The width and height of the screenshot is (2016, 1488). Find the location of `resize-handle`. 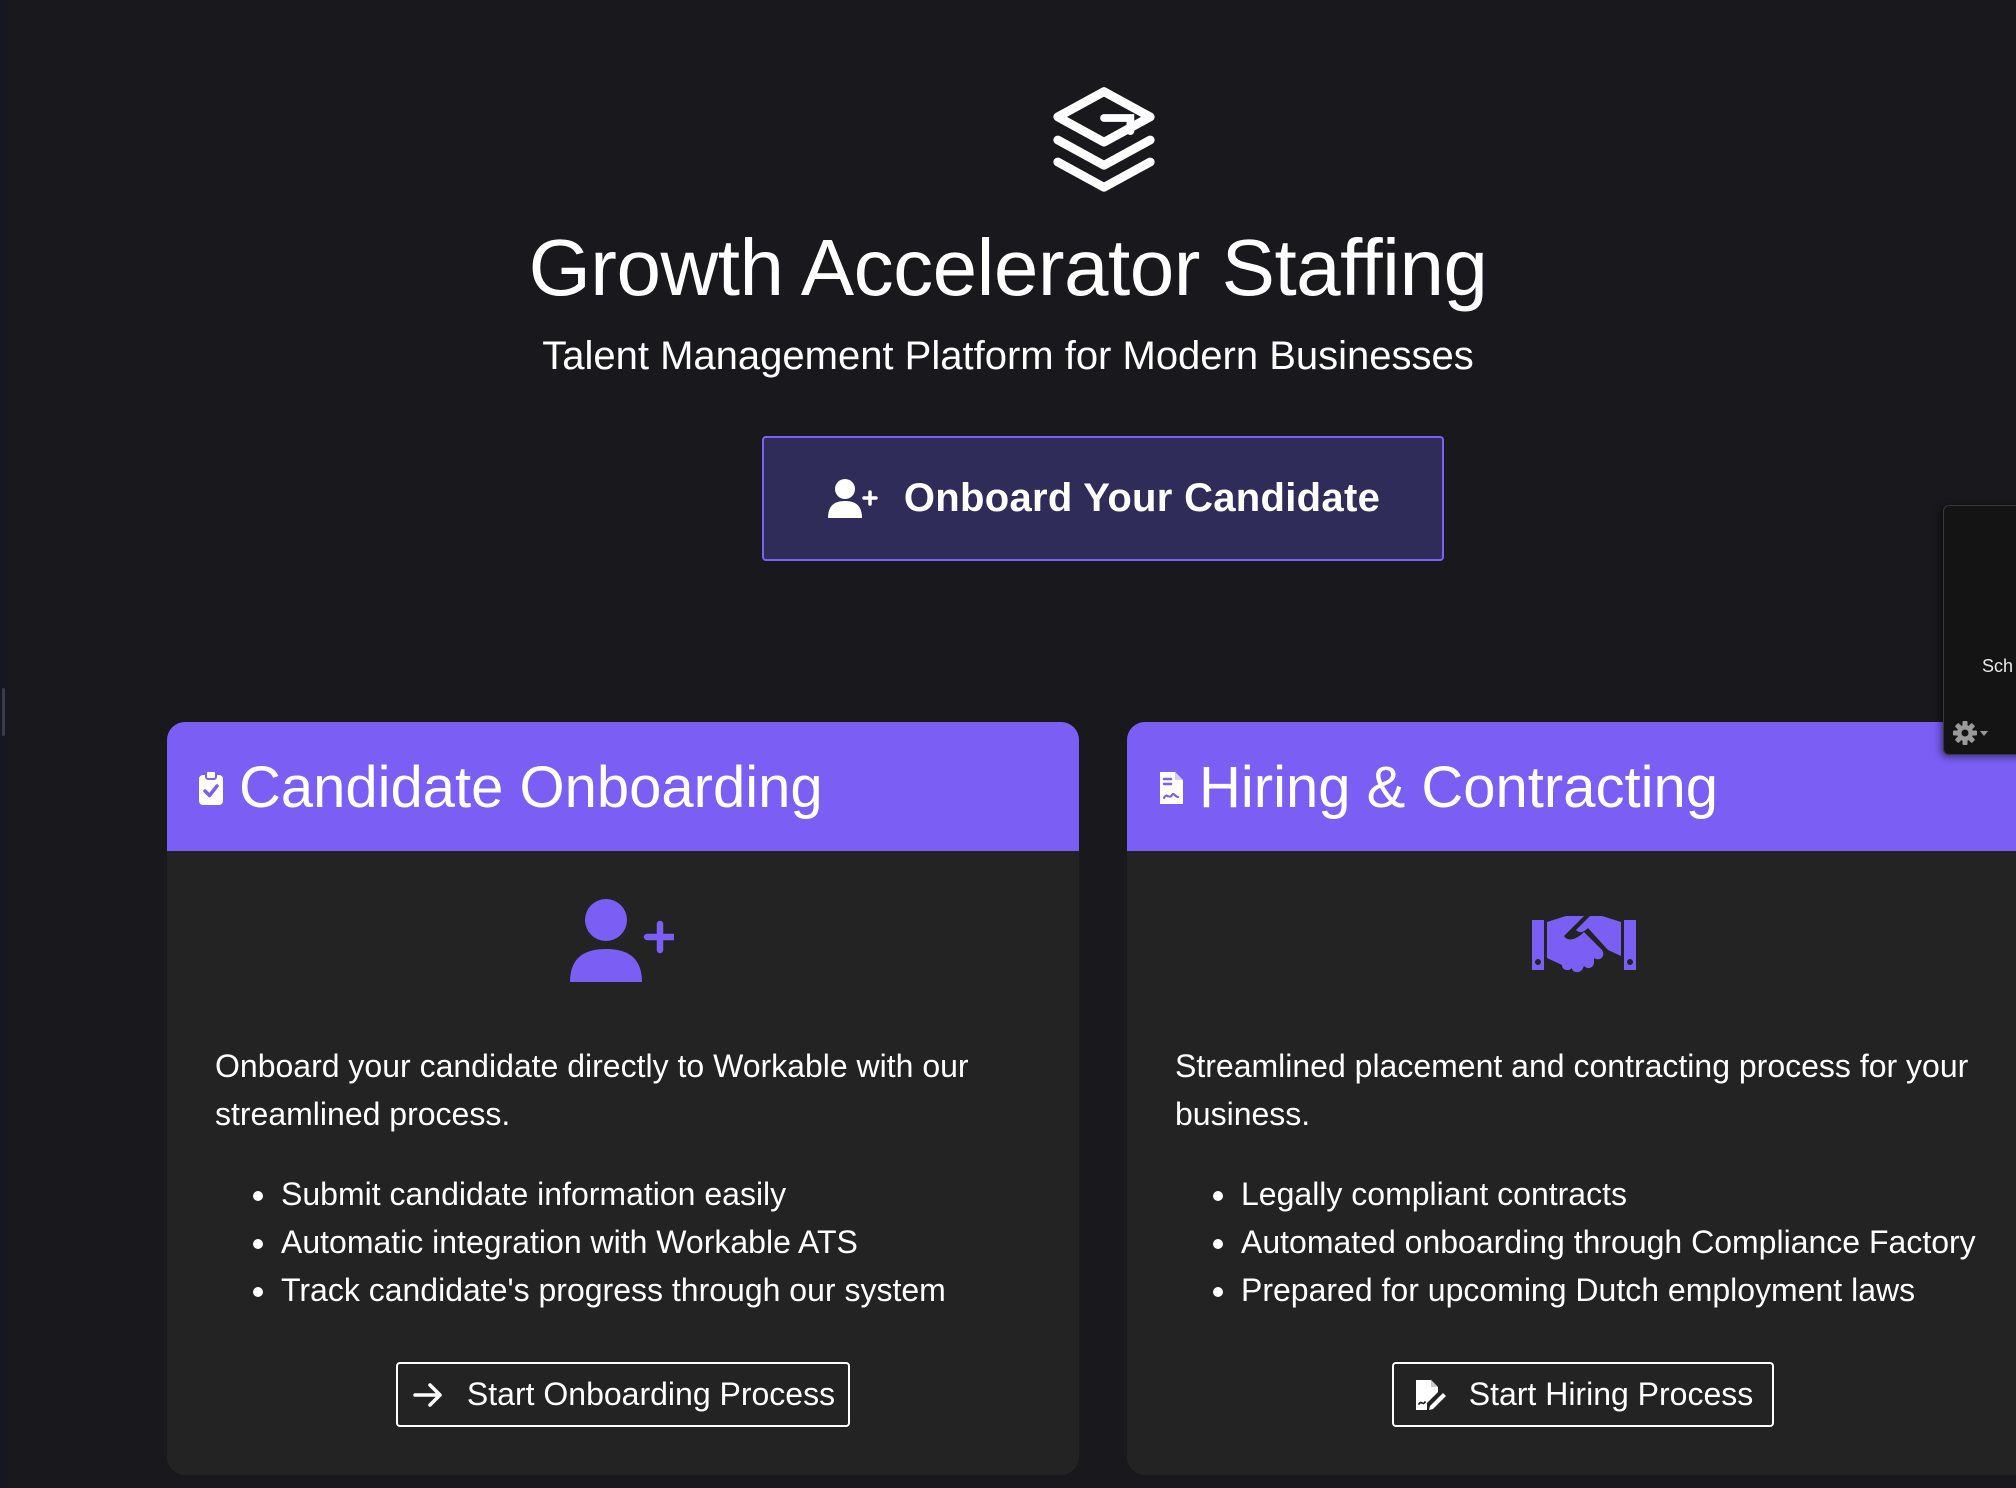

resize-handle is located at coordinates (3, 712).